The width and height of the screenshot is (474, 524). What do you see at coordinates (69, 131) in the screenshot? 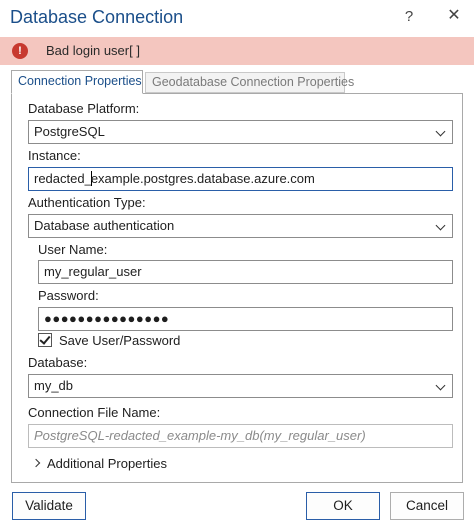
I see `platform-value: PostgreSQL` at bounding box center [69, 131].